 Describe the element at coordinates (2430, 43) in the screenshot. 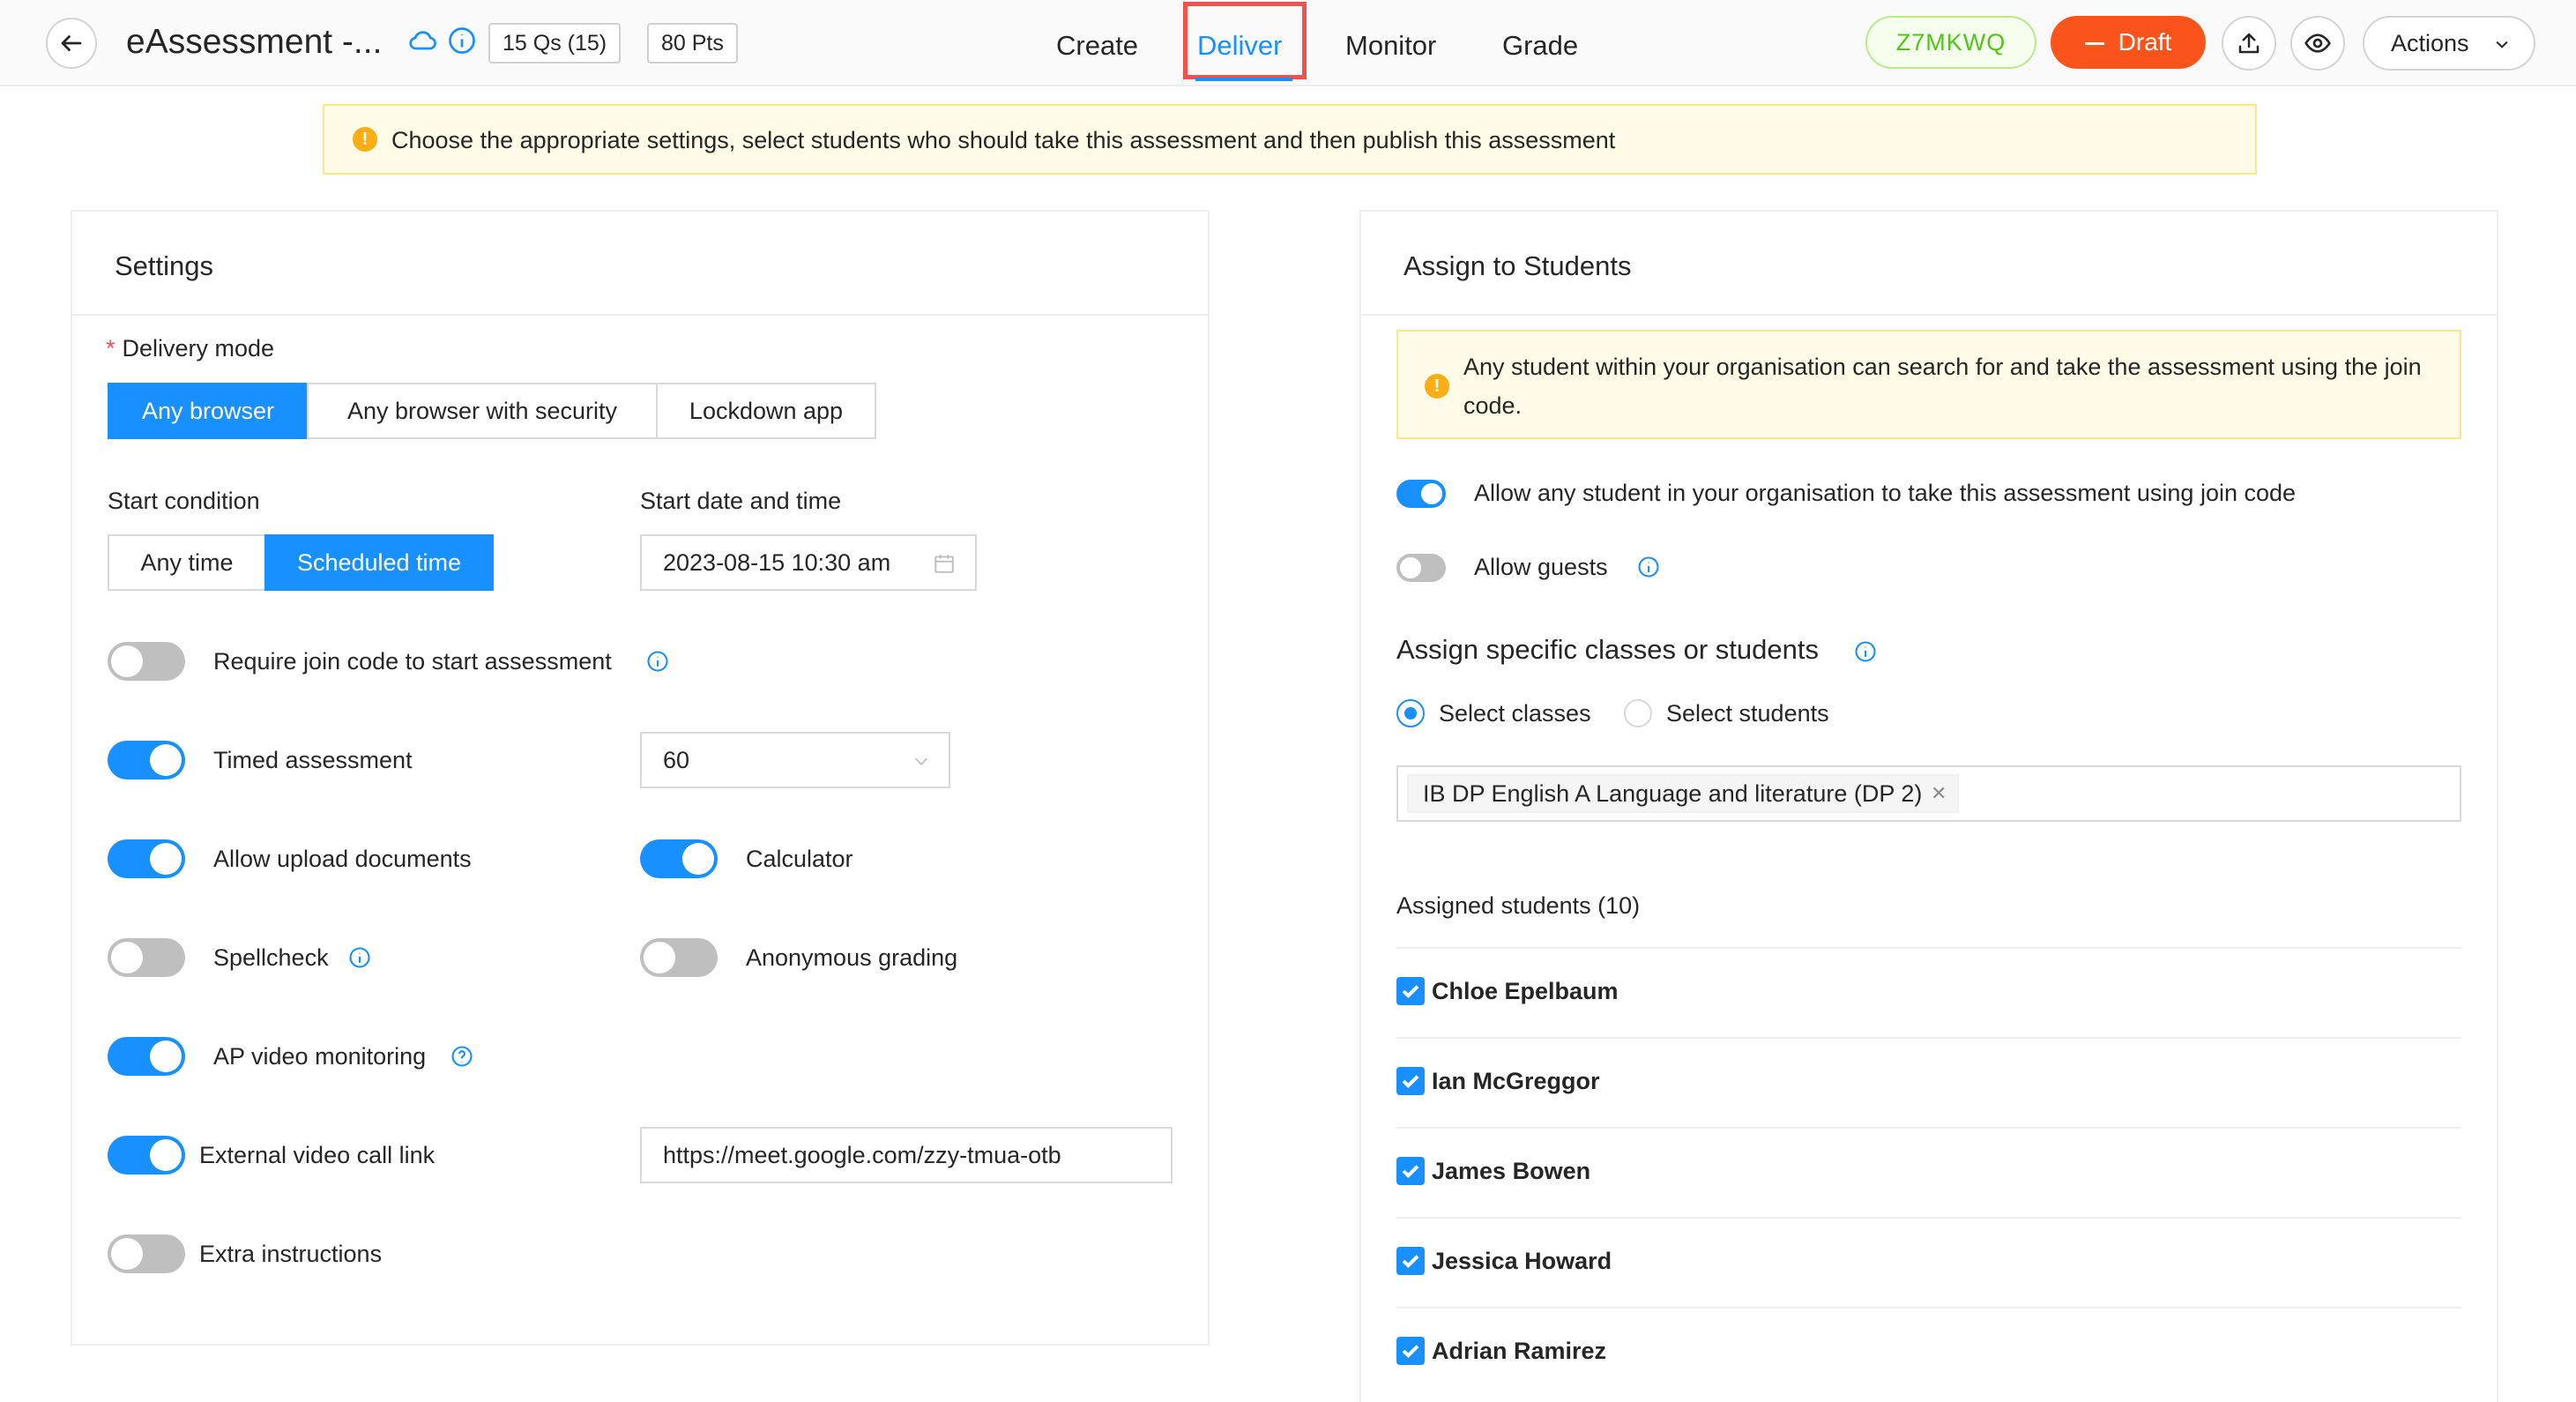

I see `actions-label: Actions` at that location.